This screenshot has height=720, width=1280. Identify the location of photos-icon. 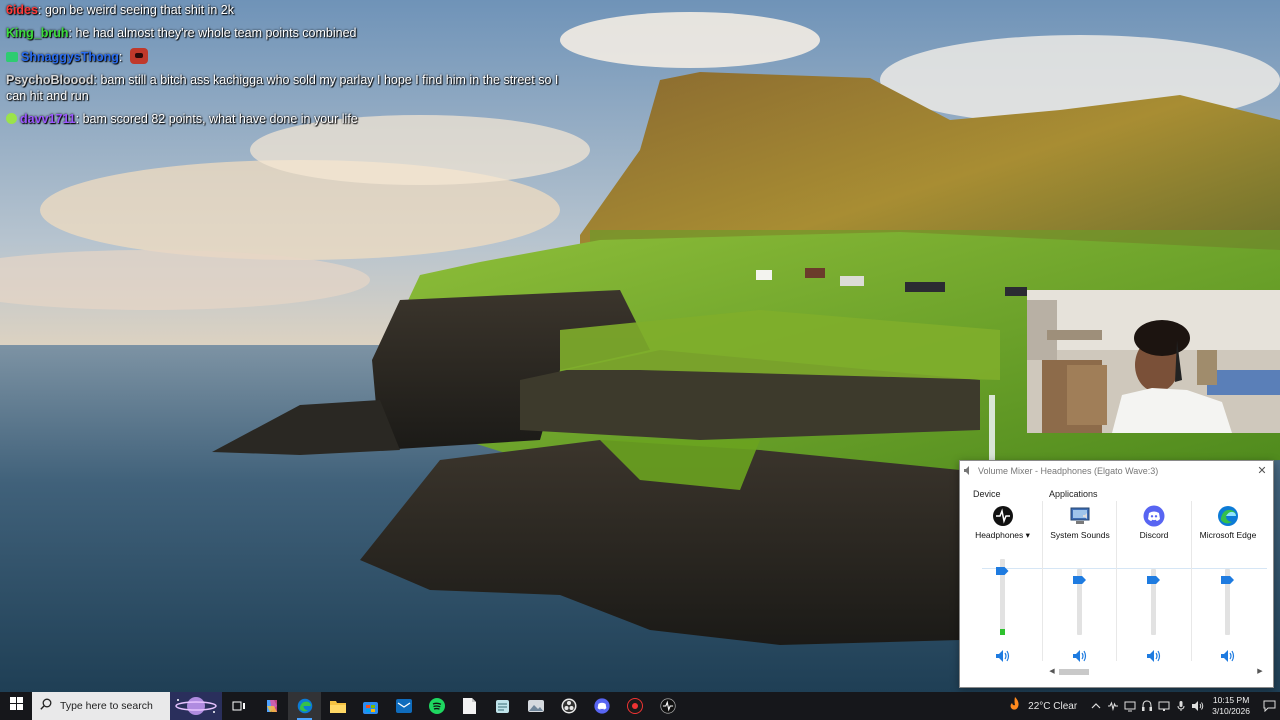
(535, 706).